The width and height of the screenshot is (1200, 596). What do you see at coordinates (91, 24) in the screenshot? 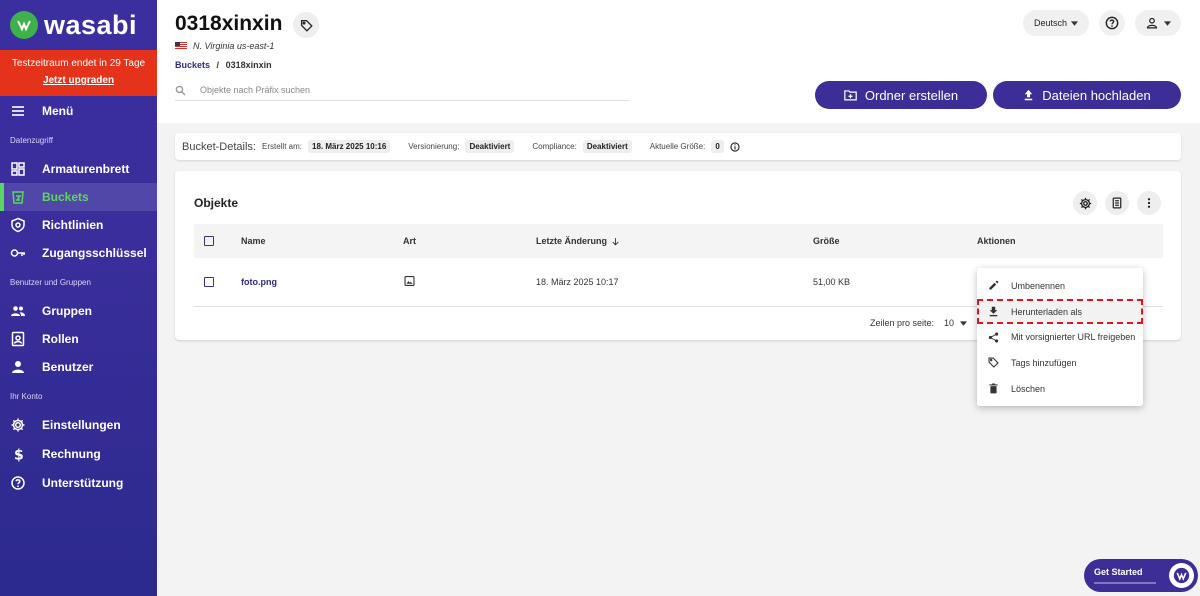
I see `brand-name: wasabi` at bounding box center [91, 24].